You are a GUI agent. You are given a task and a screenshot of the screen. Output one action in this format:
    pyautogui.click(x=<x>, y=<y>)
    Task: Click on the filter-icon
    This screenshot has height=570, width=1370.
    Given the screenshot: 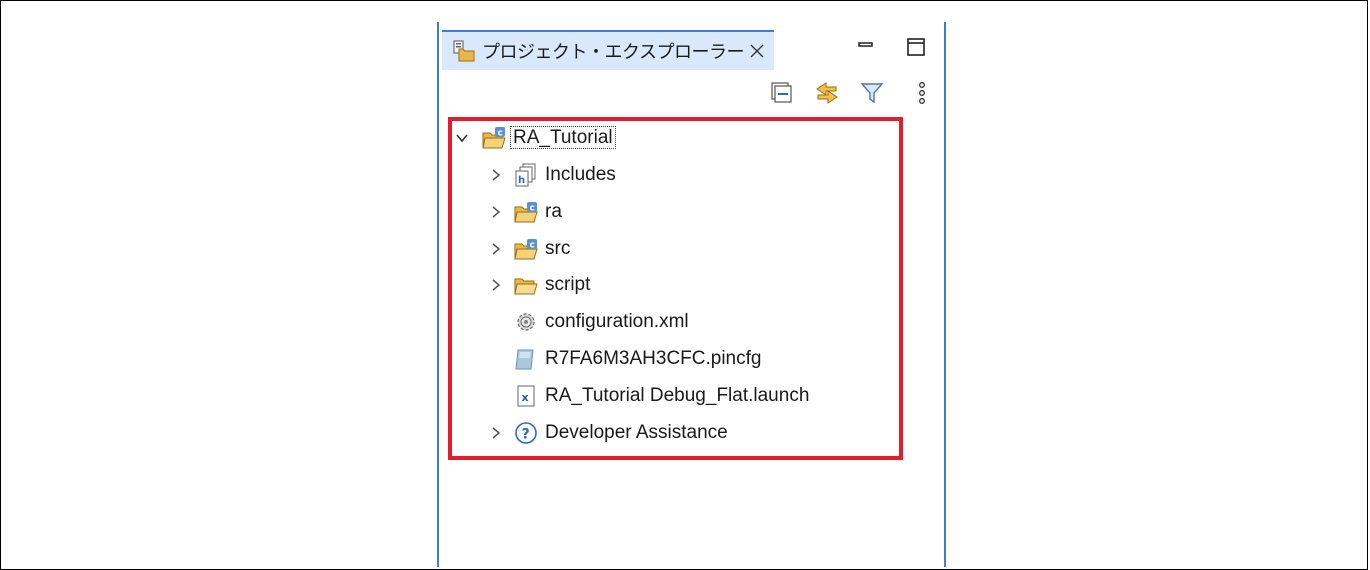 What is the action you would take?
    pyautogui.click(x=872, y=93)
    